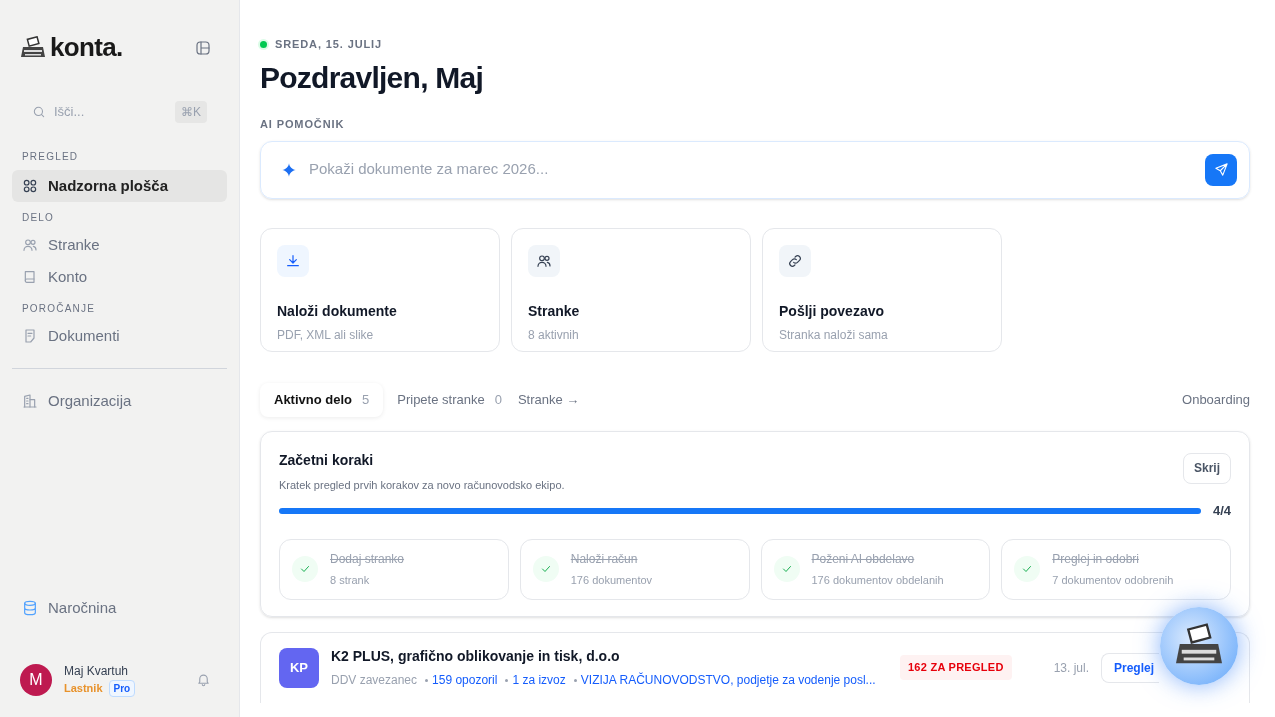 The height and width of the screenshot is (717, 1275). I want to click on clients-link: Stranke →, so click(548, 399).